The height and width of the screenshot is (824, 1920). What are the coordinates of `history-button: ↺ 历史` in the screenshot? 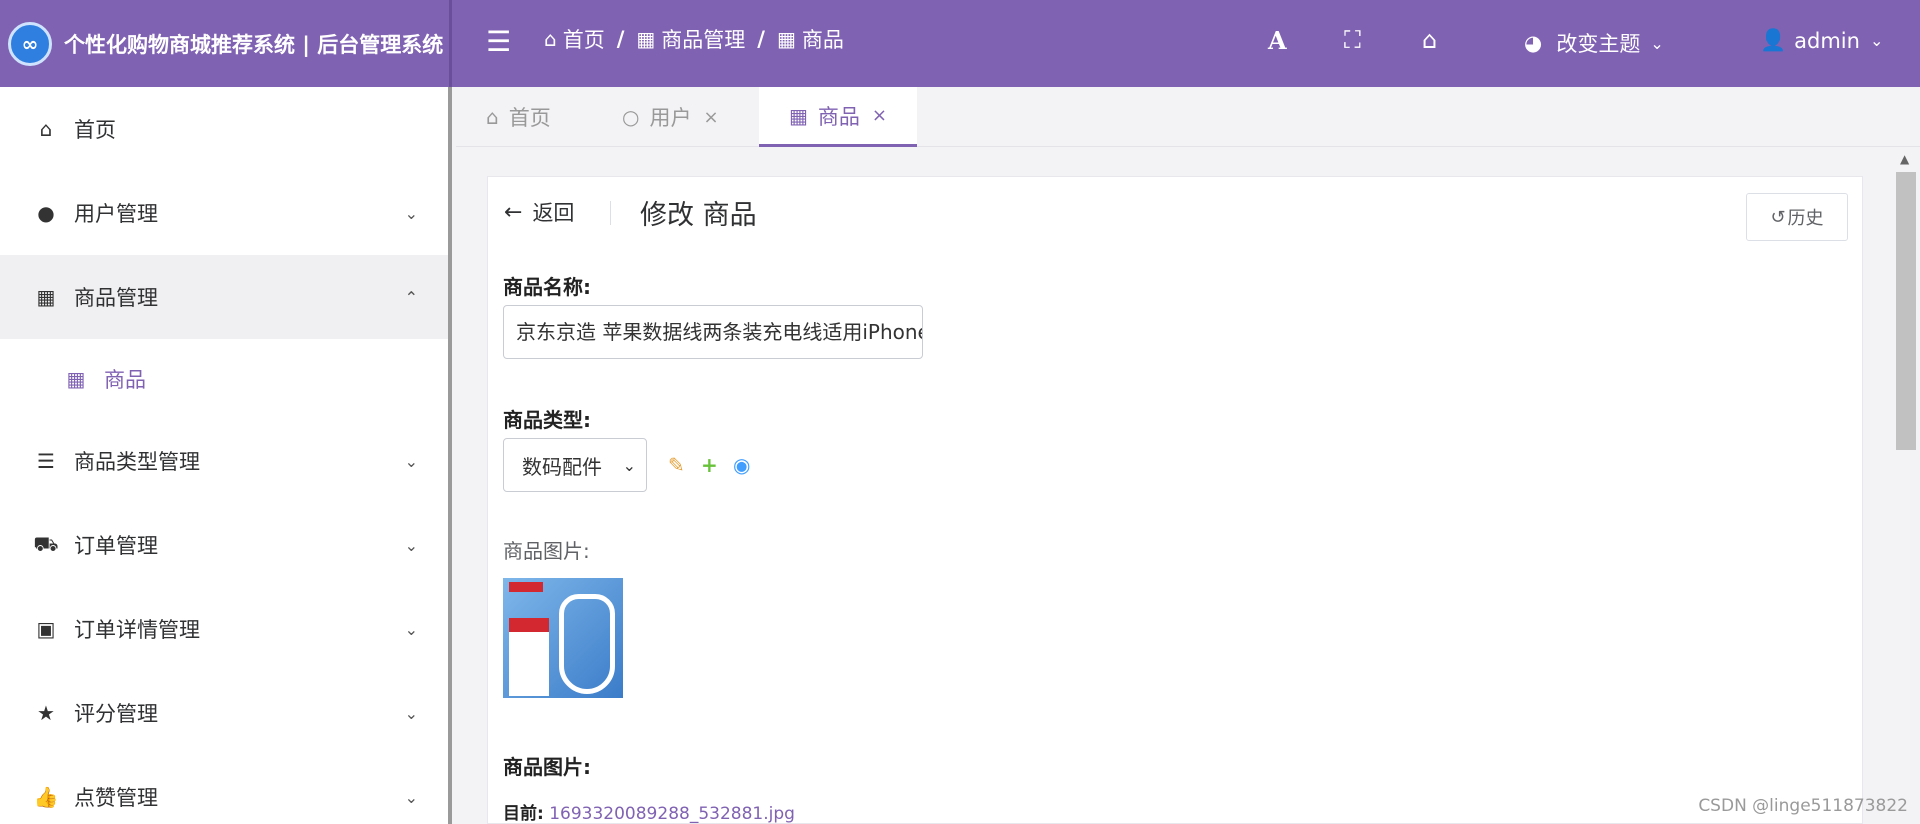 It's located at (1797, 217).